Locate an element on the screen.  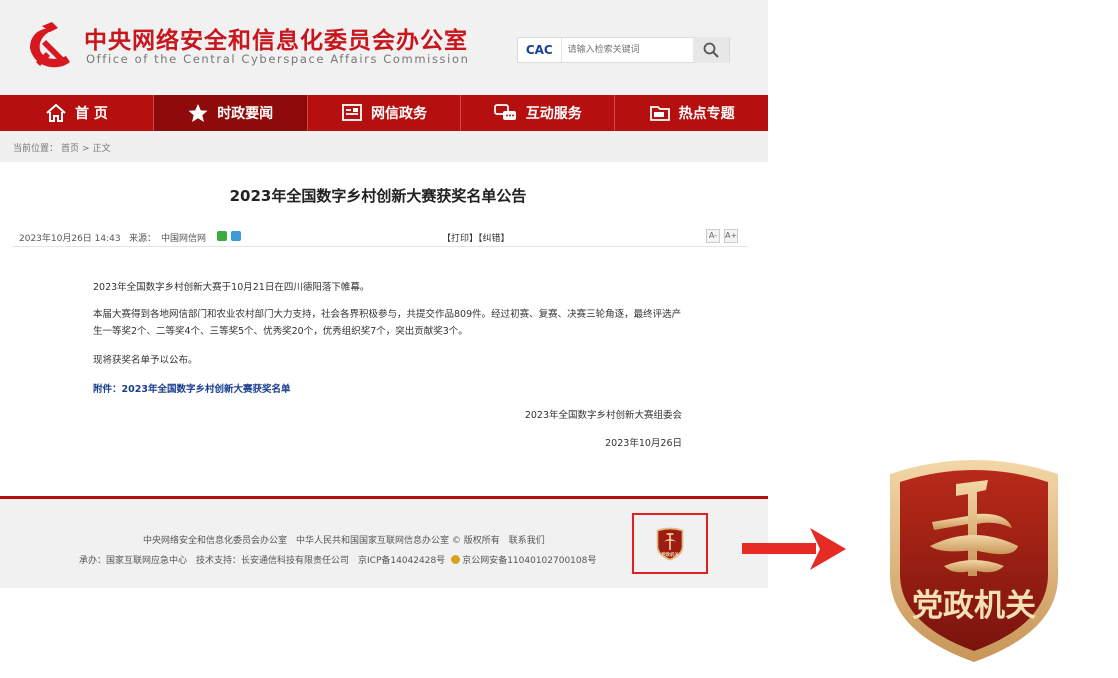
nav-item-affairs: 网信政务 is located at coordinates (385, 113).